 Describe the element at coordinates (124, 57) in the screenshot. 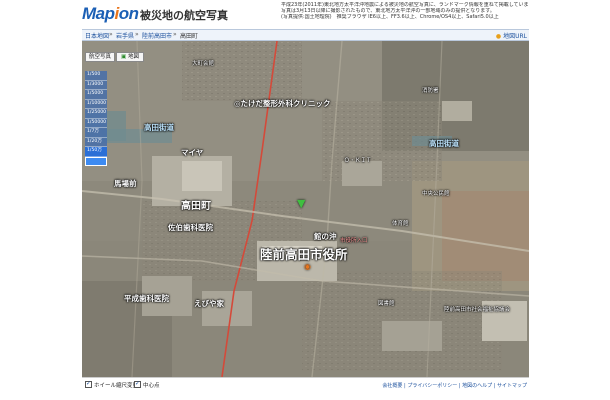

I see `map-mode-icon: ▣` at that location.